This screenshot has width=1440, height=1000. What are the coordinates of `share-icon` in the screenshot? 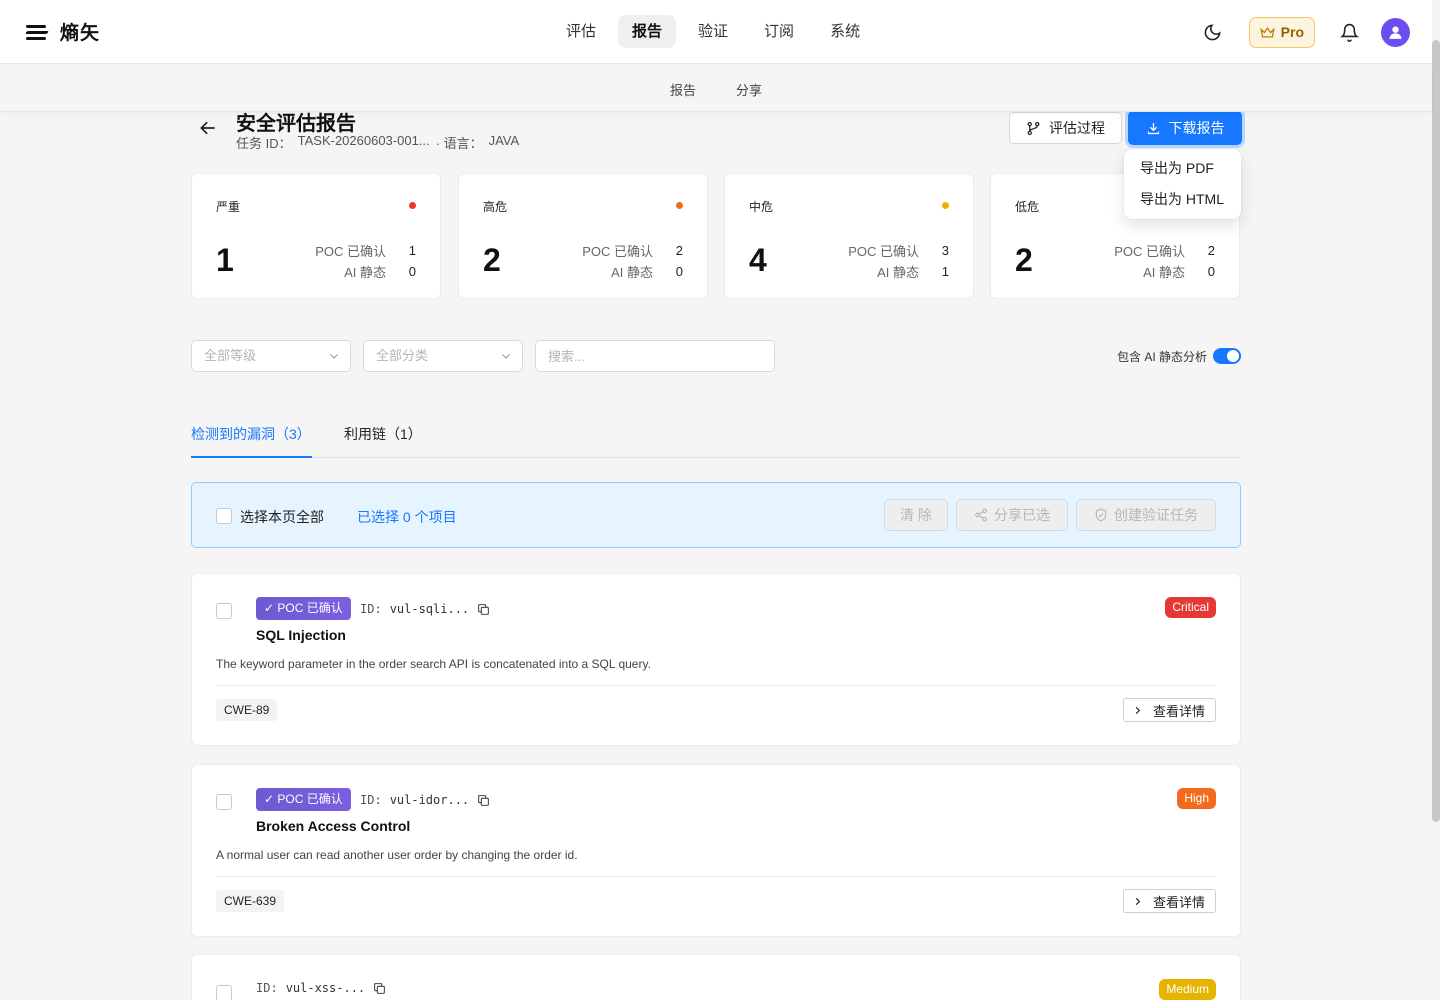 It's located at (981, 515).